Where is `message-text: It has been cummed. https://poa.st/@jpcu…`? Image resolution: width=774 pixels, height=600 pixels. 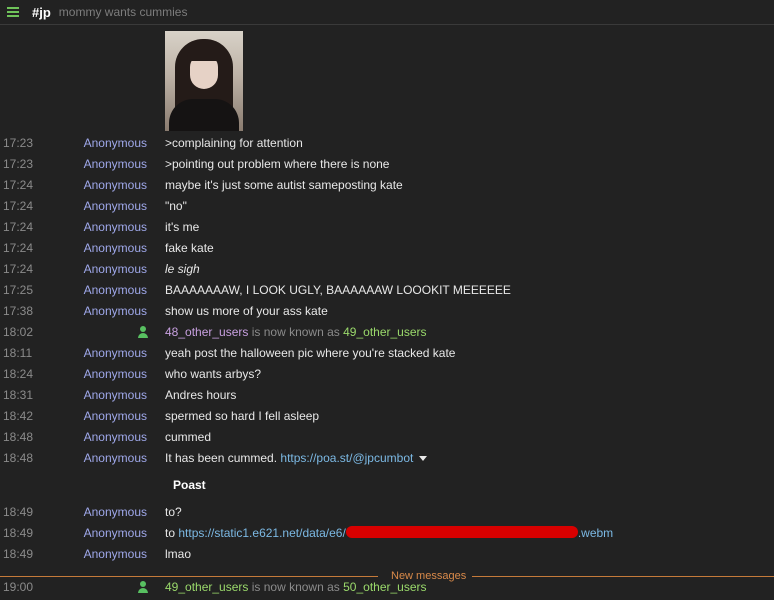 message-text: It has been cummed. https://poa.st/@jpcu… is located at coordinates (296, 458).